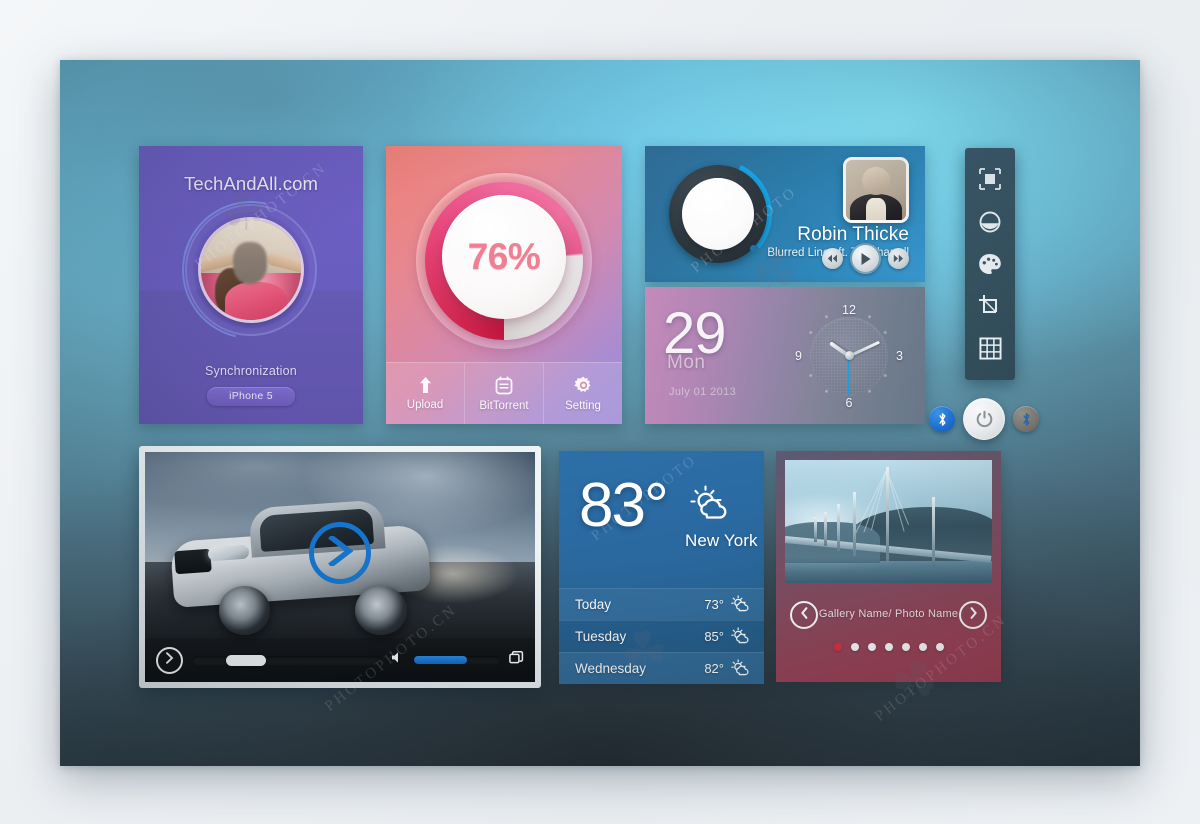 This screenshot has height=824, width=1200. I want to click on transform-icon, so click(990, 179).